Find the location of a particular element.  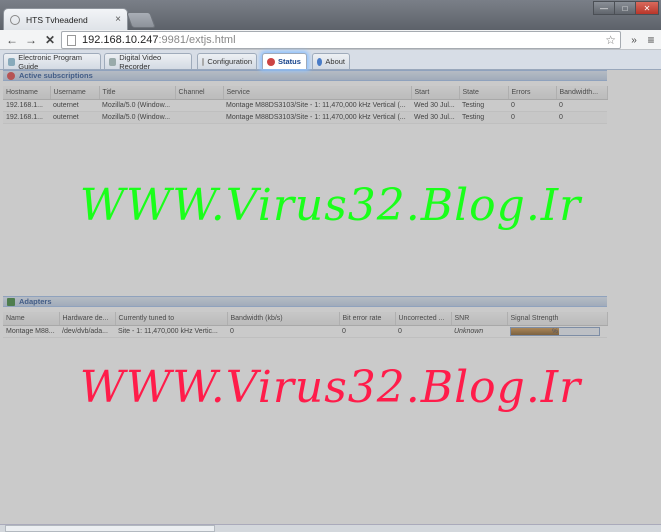

col-name: Name is located at coordinates (31, 319).